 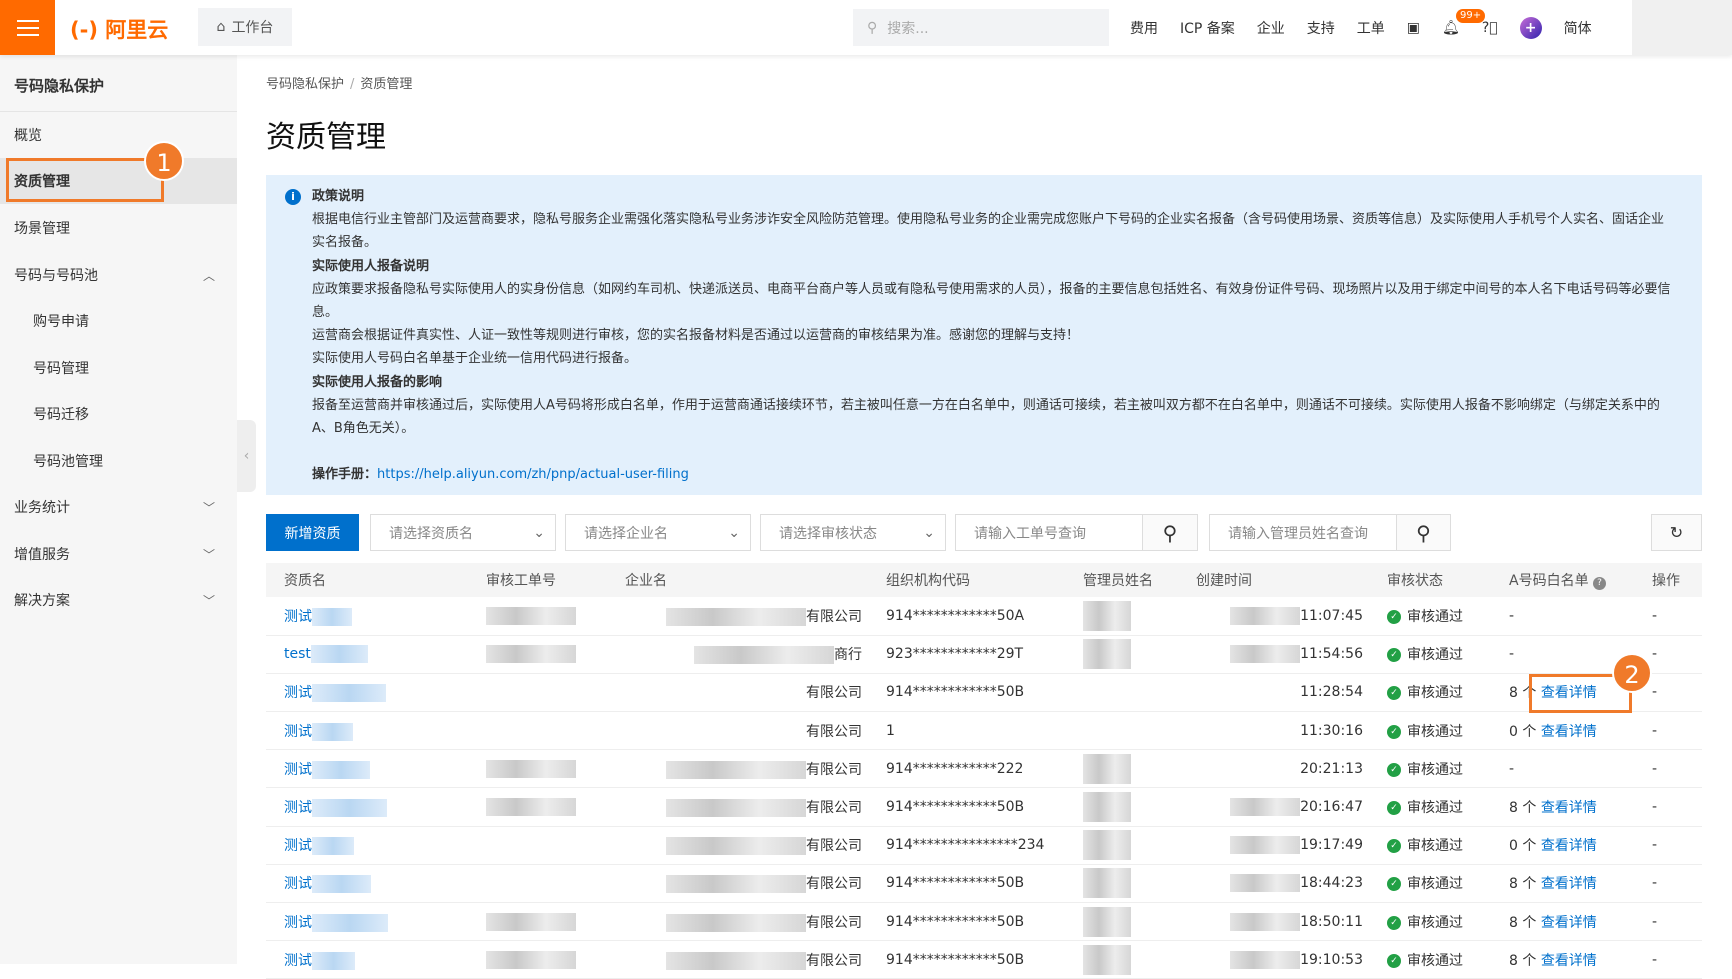 What do you see at coordinates (118, 414) in the screenshot?
I see `sidebar-item-number-migrate: 号码迁移` at bounding box center [118, 414].